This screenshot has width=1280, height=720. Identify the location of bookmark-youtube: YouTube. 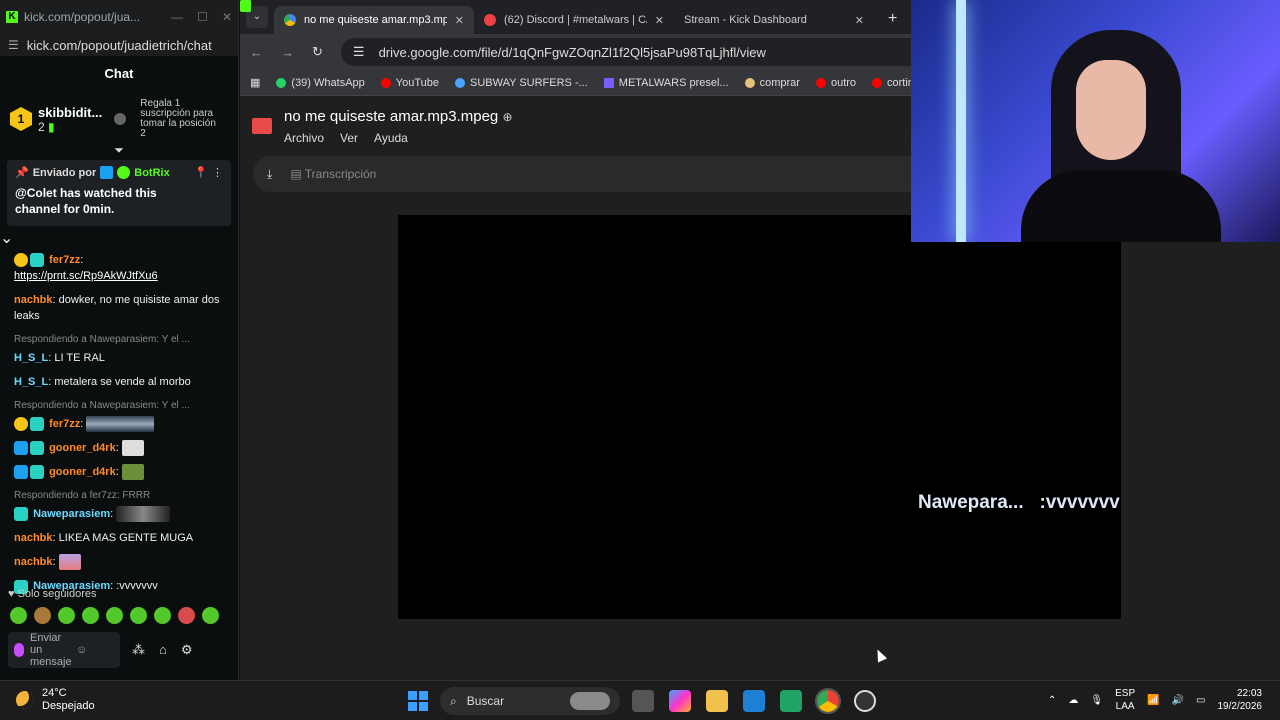
(409, 83).